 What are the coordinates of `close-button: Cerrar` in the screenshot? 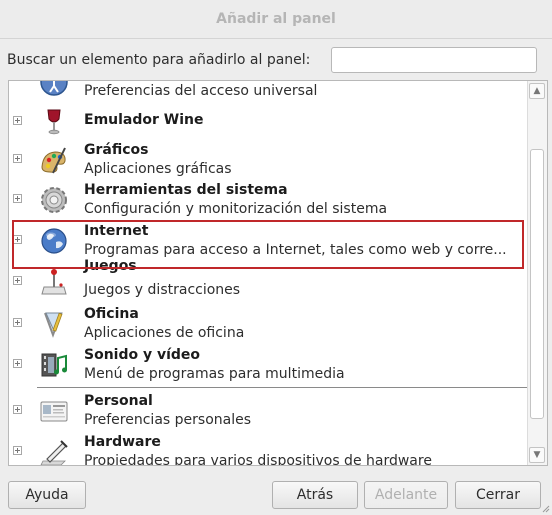 It's located at (498, 495).